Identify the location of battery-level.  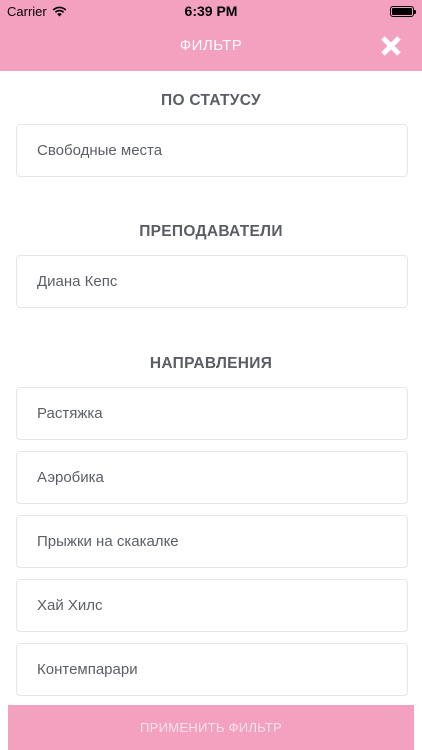
(402, 11).